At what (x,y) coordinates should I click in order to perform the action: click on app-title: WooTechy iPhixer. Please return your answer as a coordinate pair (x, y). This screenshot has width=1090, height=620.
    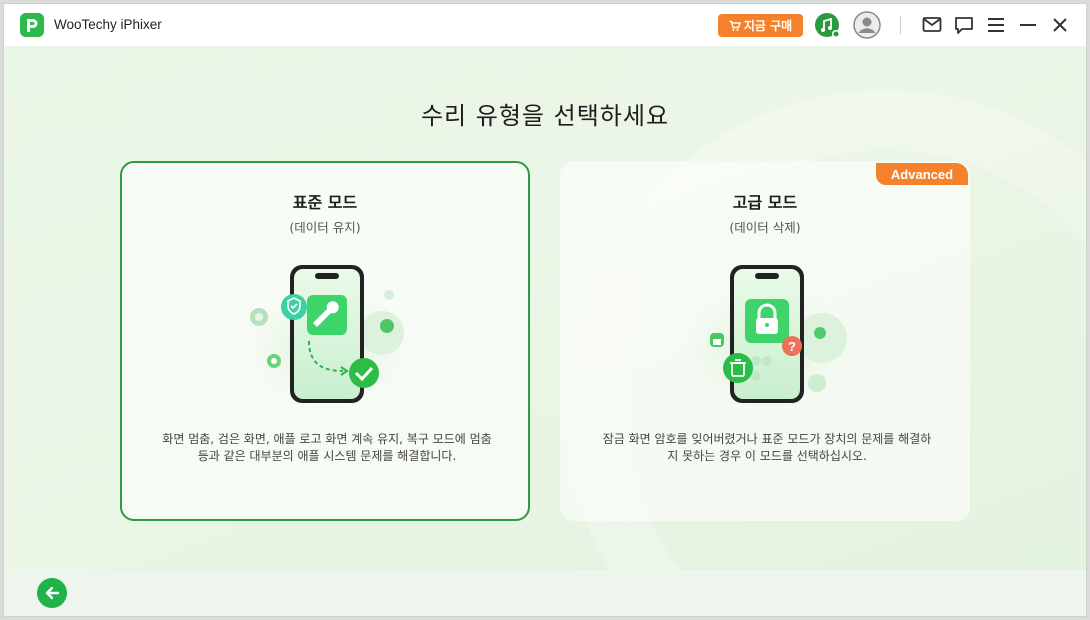
    Looking at the image, I should click on (108, 24).